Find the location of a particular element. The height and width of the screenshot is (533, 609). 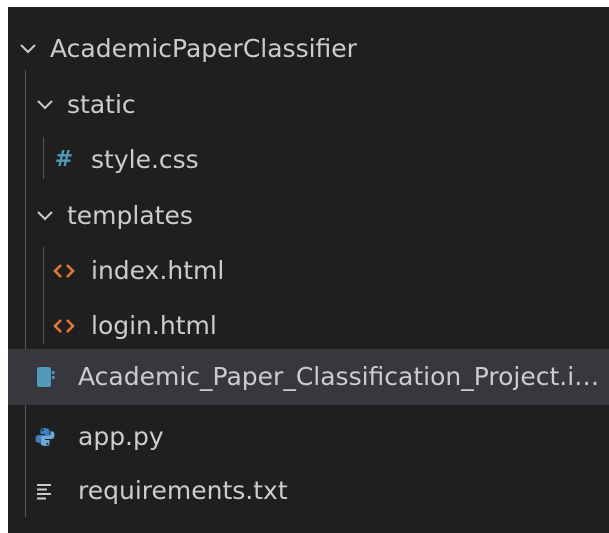

tree-item-label: requirements.txt is located at coordinates (183, 490).